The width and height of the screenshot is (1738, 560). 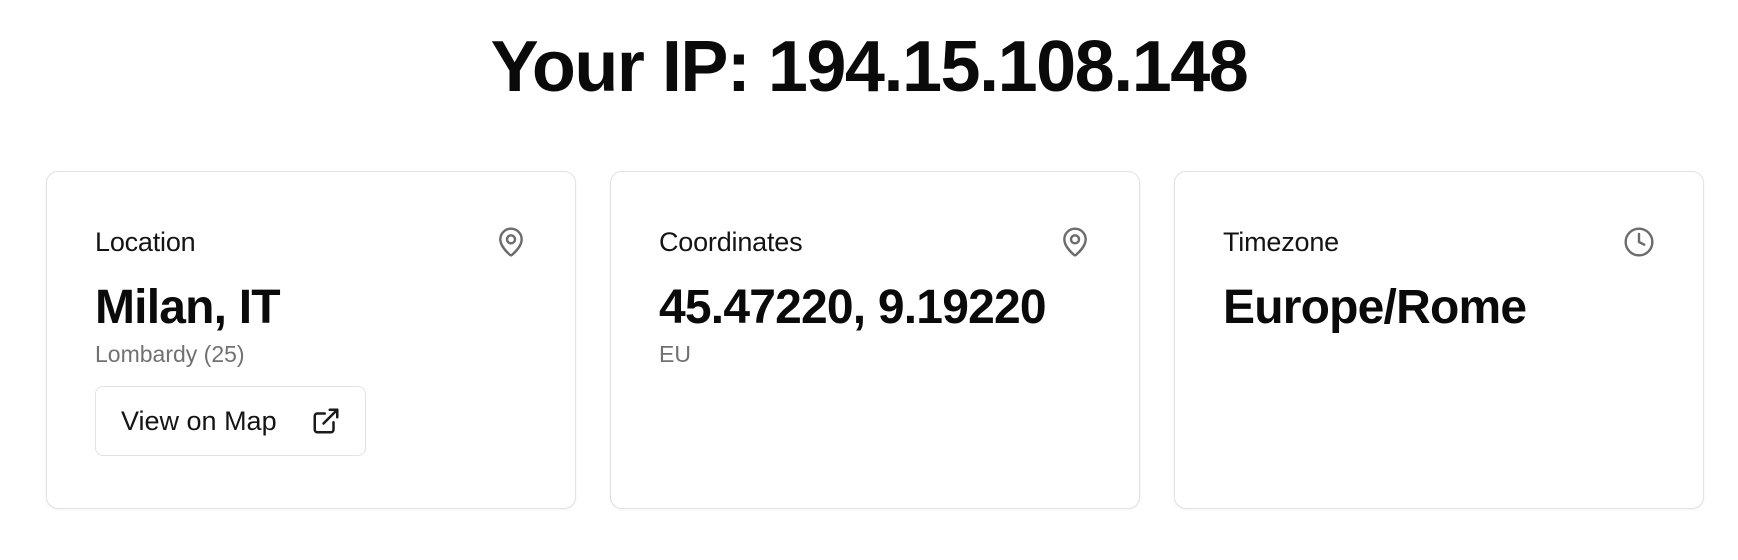 What do you see at coordinates (311, 242) in the screenshot?
I see `location-card-header: Location` at bounding box center [311, 242].